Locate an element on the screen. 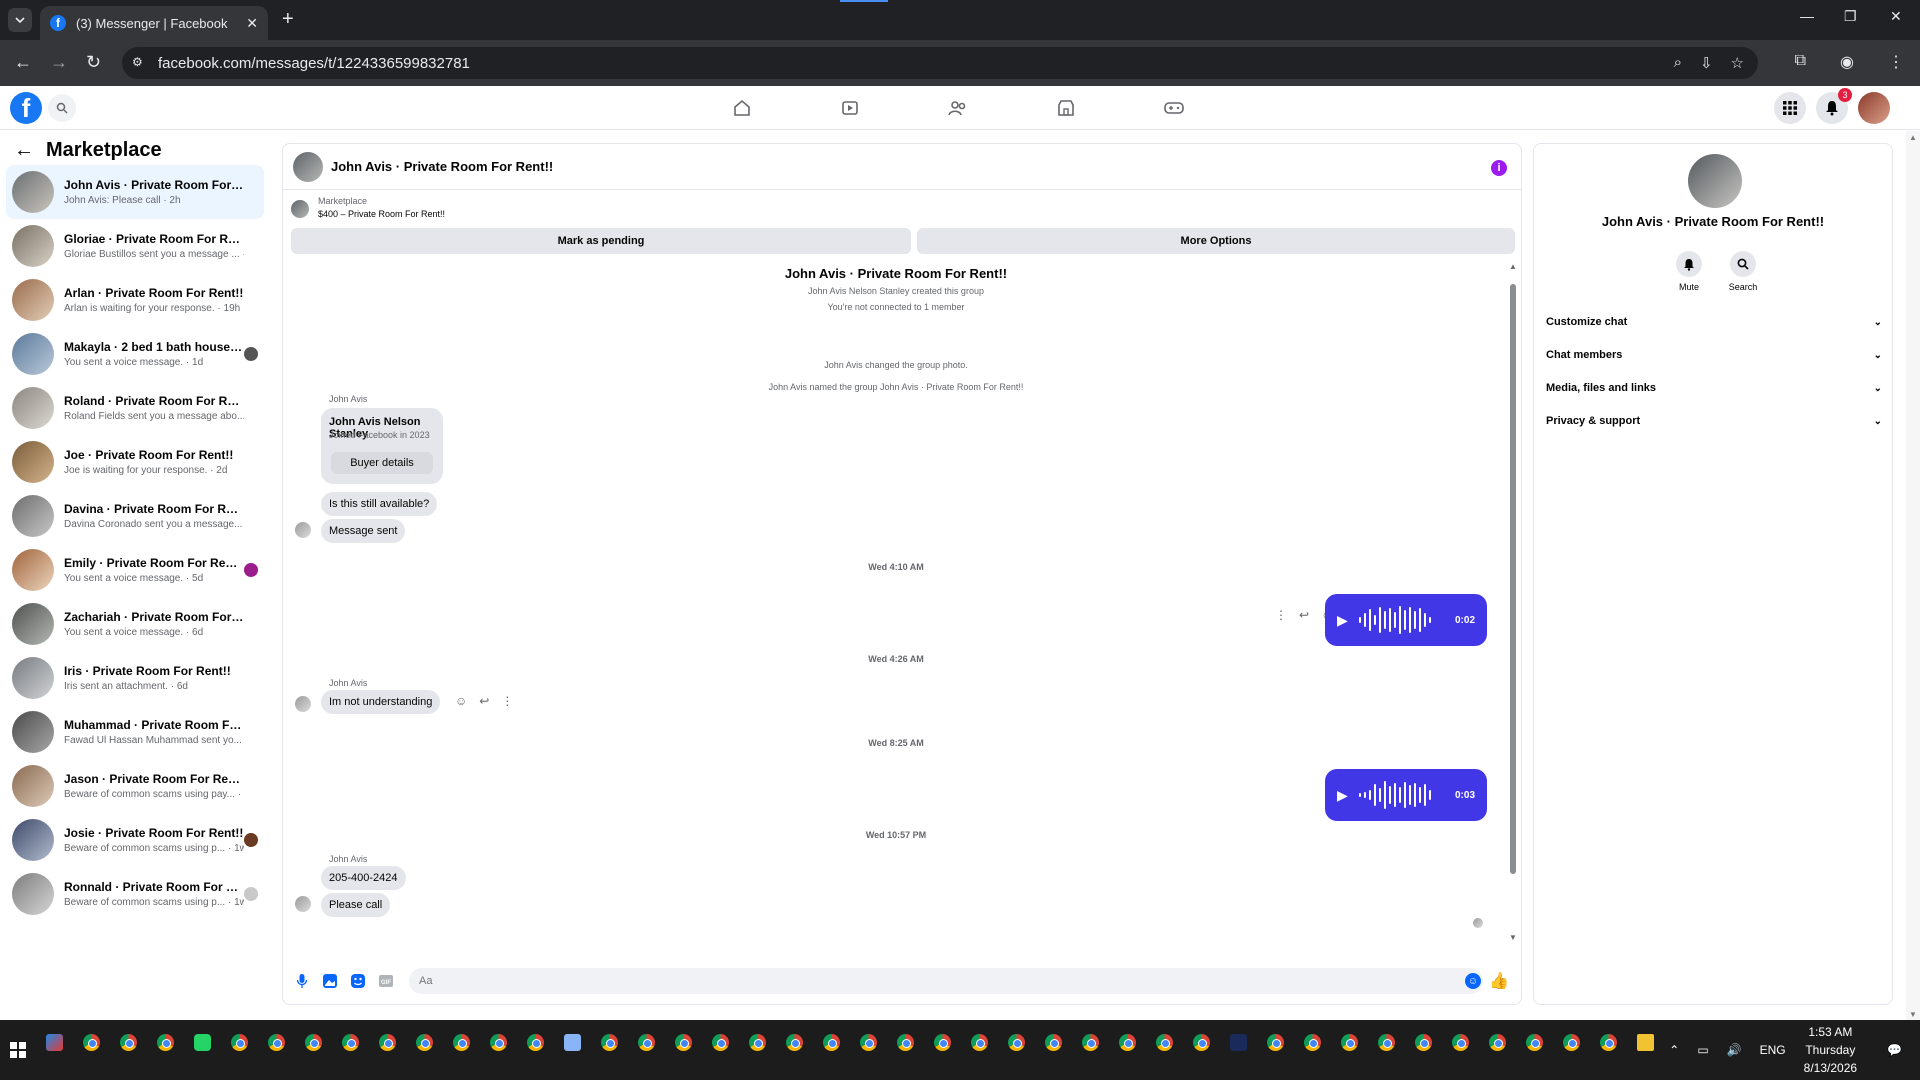 This screenshot has height=1080, width=1920. photo-icon is located at coordinates (330, 981).